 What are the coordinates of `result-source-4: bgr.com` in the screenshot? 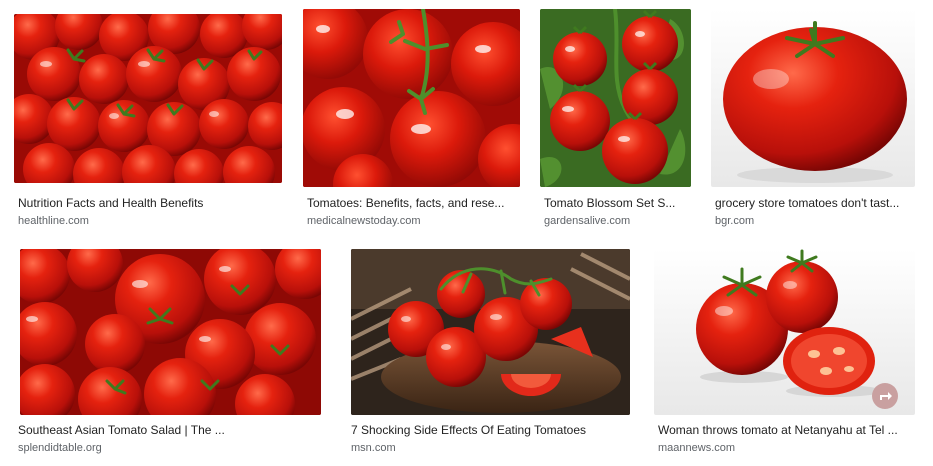 It's located at (734, 221).